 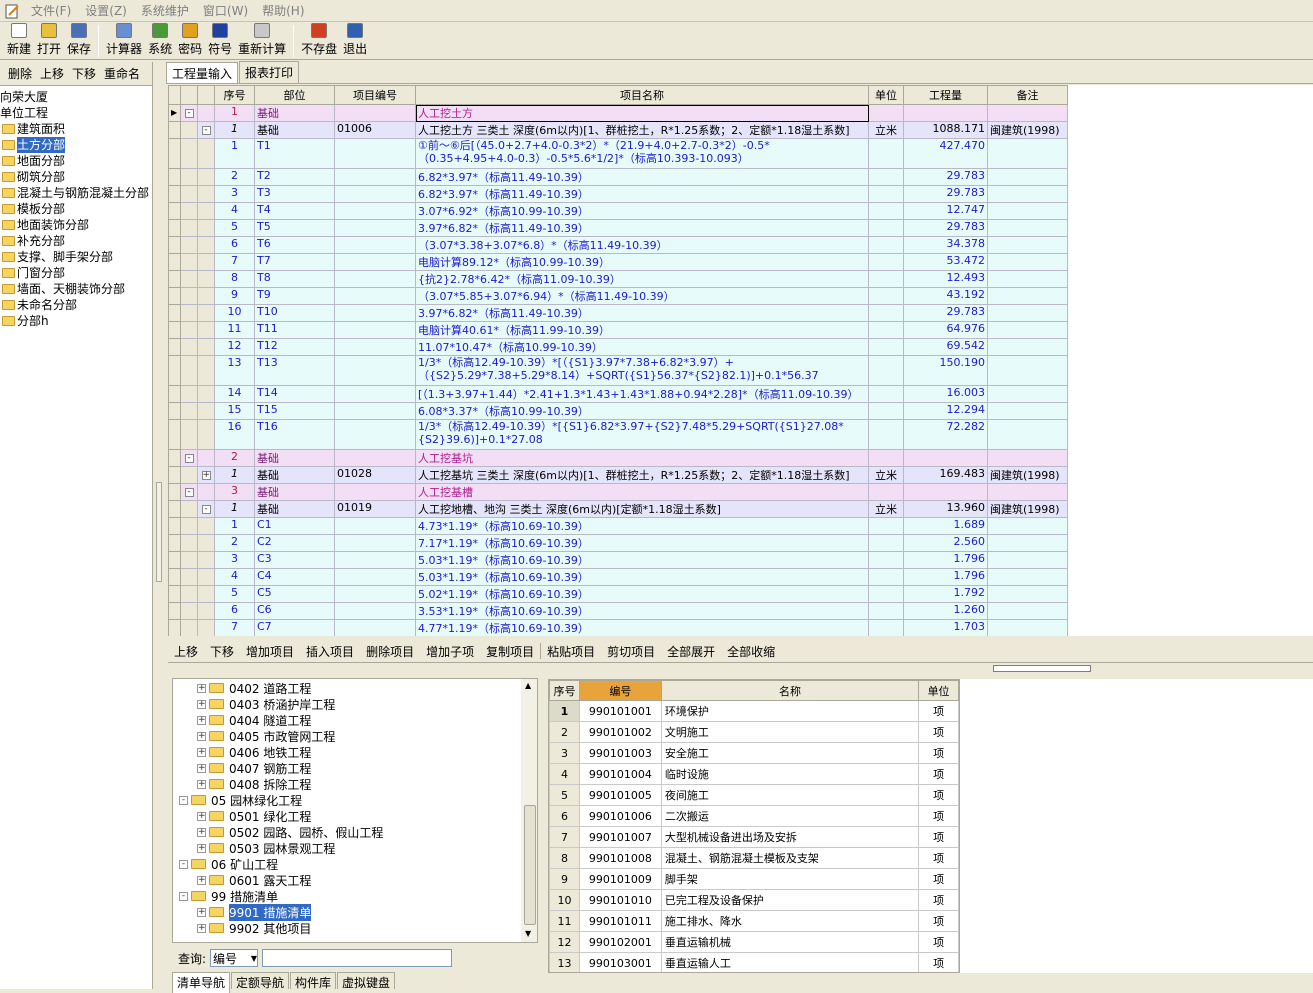 I want to click on qty-cell: 427.470, so click(x=945, y=153).